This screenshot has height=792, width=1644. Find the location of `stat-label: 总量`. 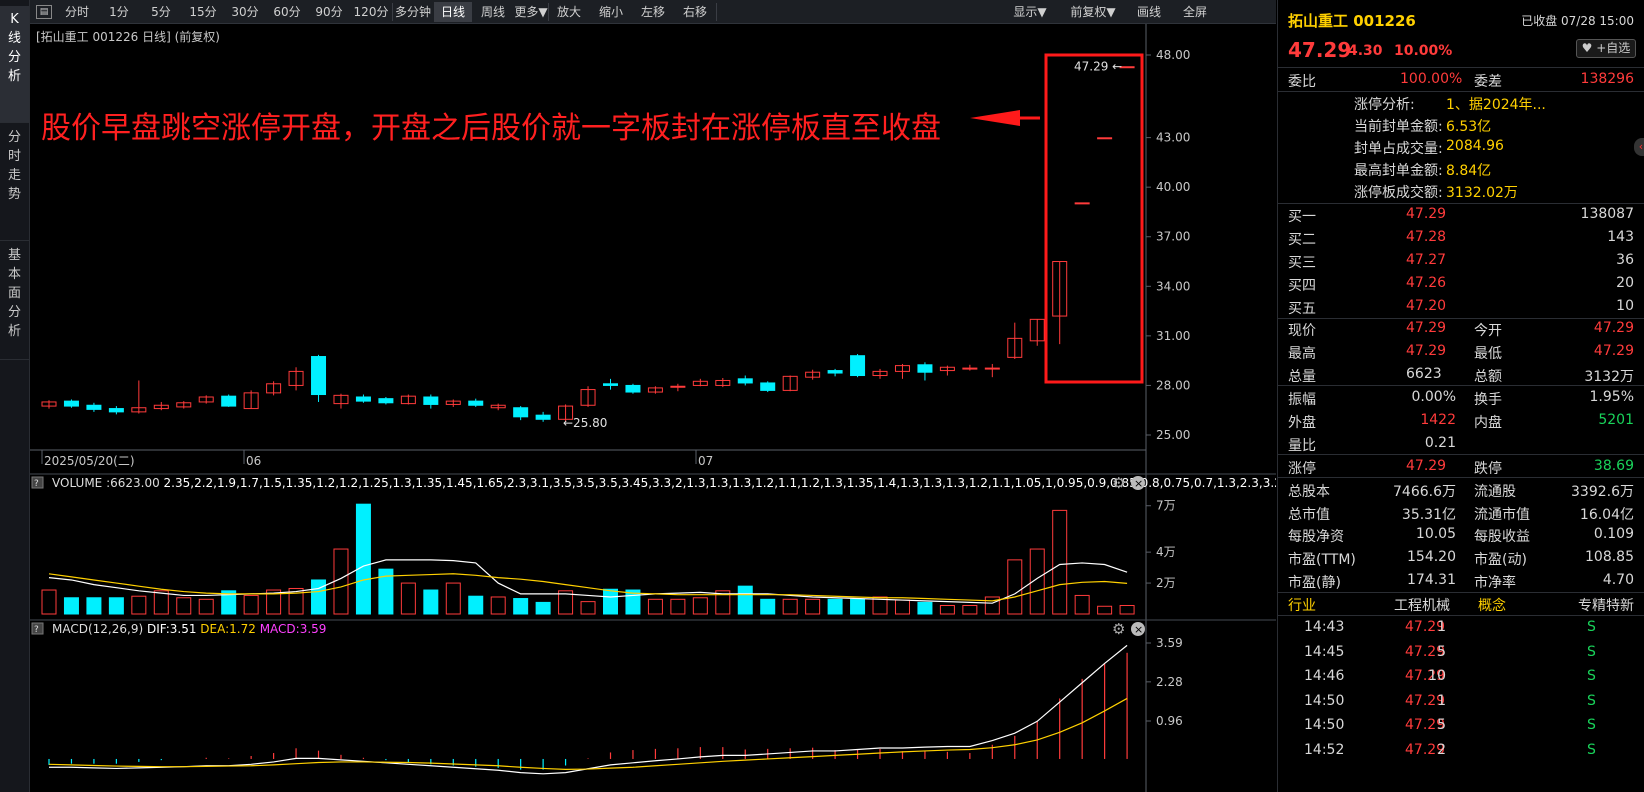

stat-label: 总量 is located at coordinates (1302, 377).